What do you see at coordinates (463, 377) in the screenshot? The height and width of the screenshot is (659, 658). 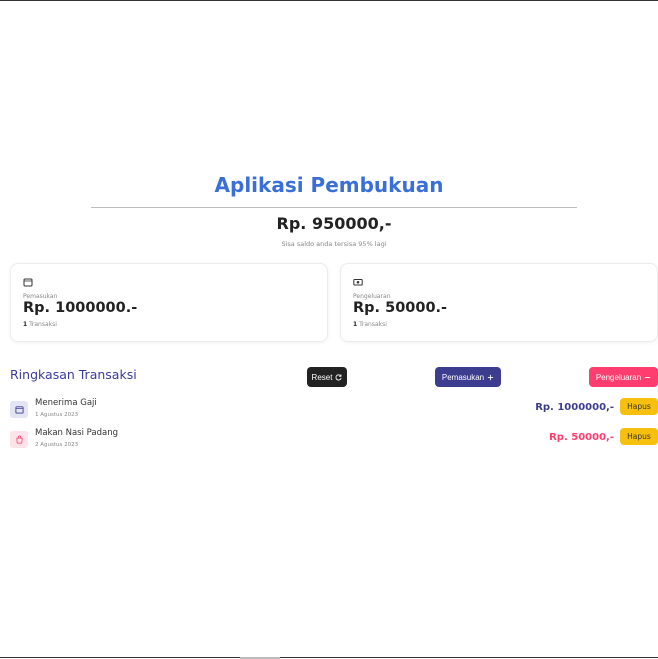 I see `add-income-button-label: Pemasukan` at bounding box center [463, 377].